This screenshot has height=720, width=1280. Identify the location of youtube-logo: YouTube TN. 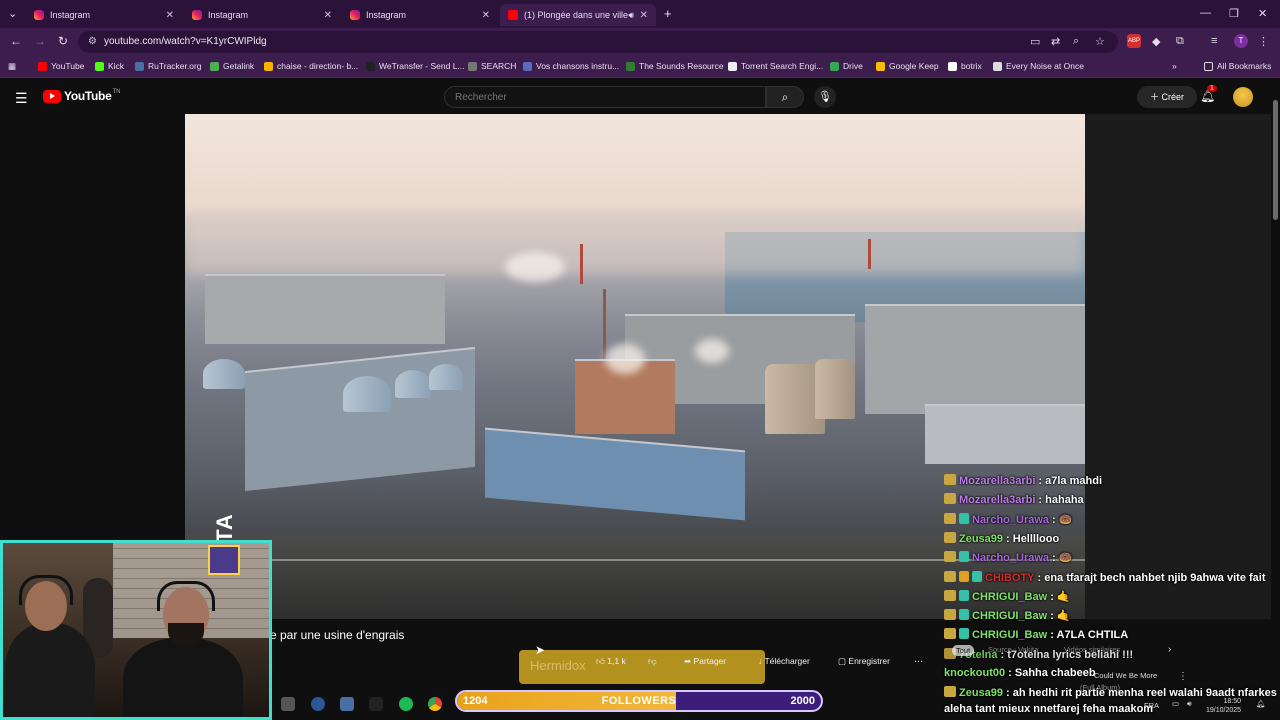
(81, 96).